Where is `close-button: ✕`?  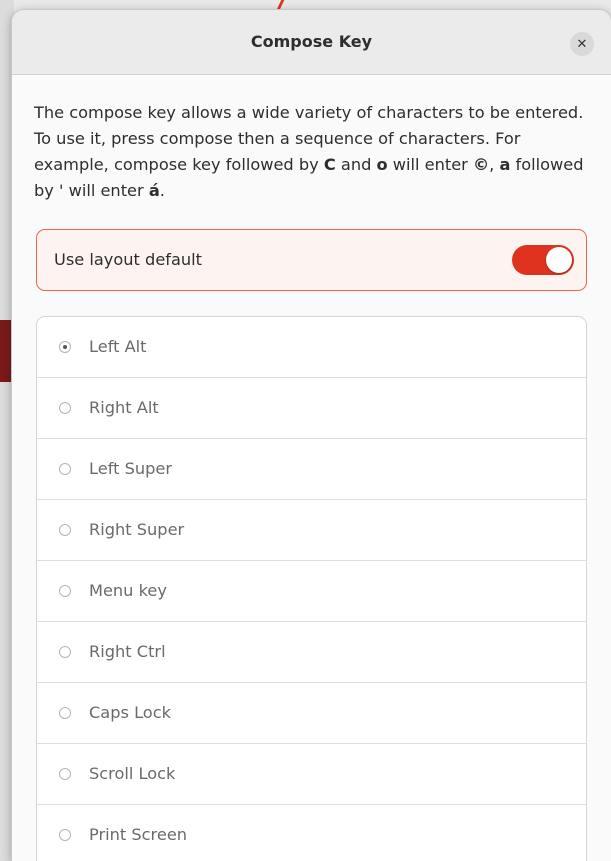 close-button: ✕ is located at coordinates (582, 44).